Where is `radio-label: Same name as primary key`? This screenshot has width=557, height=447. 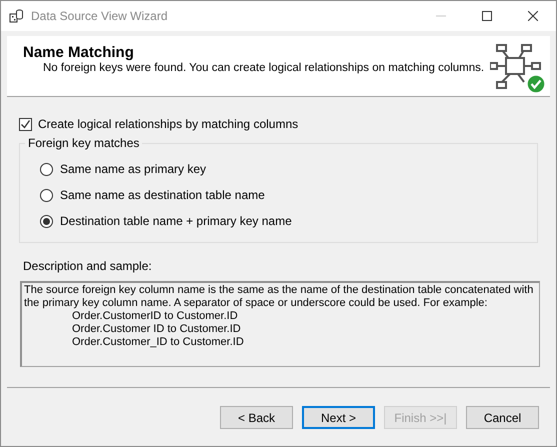
radio-label: Same name as primary key is located at coordinates (133, 169).